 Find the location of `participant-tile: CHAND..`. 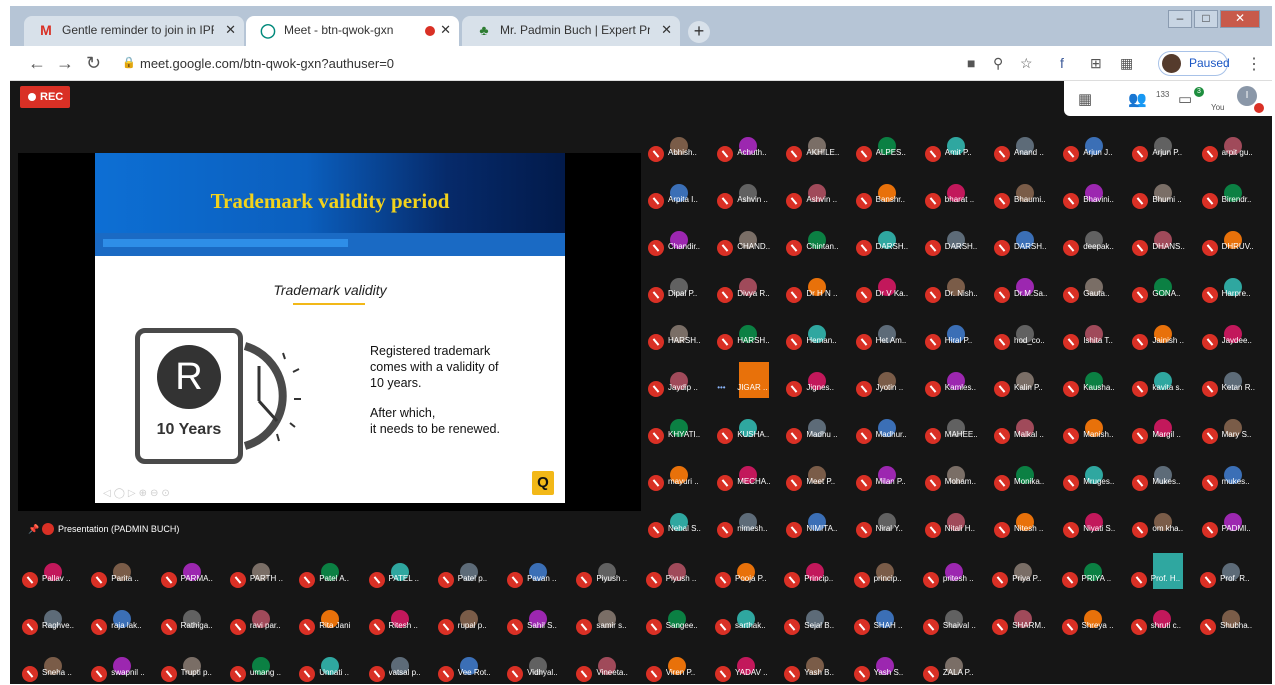

participant-tile: CHAND.. is located at coordinates (747, 244).